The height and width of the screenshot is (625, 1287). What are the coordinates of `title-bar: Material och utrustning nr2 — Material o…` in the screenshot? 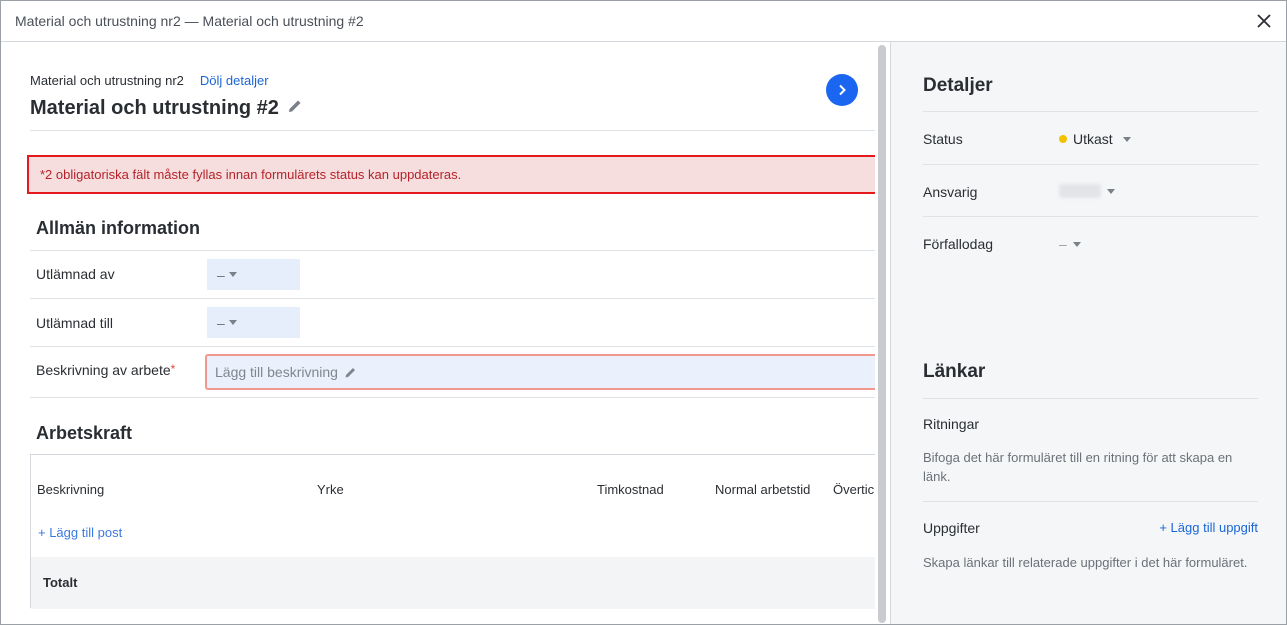 It's located at (643, 21).